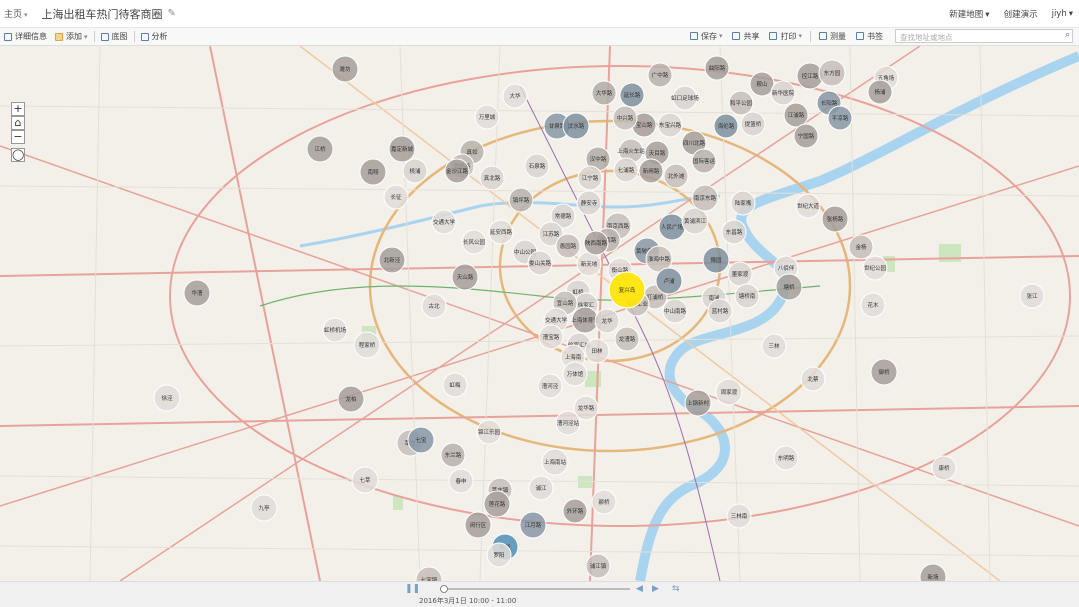  I want to click on cluster-marker: 漕宝路, so click(551, 337).